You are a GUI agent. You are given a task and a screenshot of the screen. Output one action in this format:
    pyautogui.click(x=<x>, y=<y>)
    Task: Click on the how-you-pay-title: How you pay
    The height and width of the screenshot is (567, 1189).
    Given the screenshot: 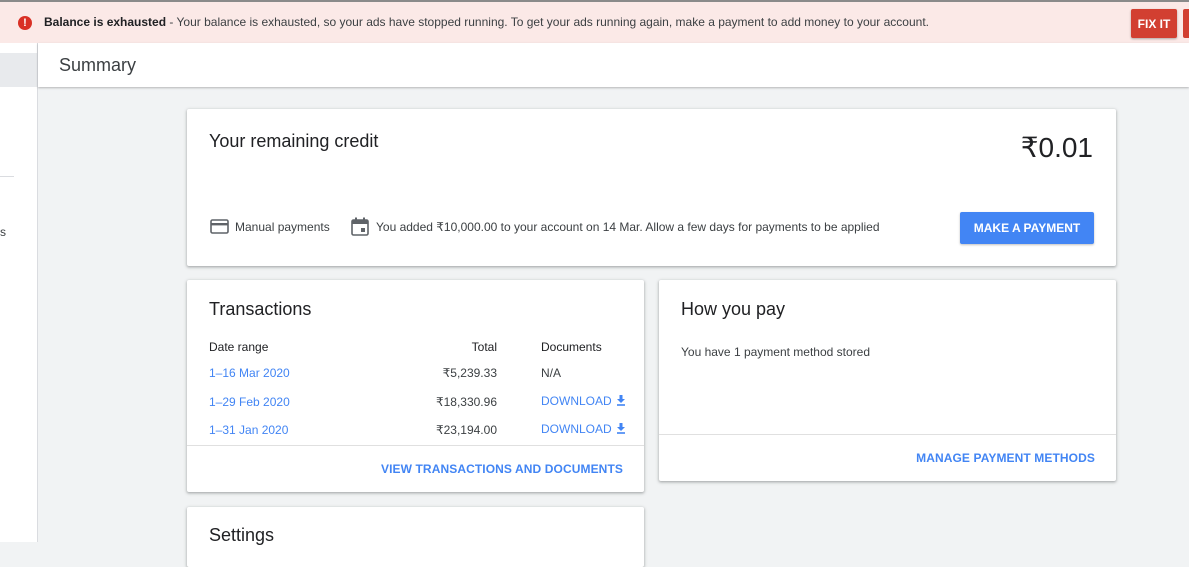 What is the action you would take?
    pyautogui.click(x=733, y=309)
    